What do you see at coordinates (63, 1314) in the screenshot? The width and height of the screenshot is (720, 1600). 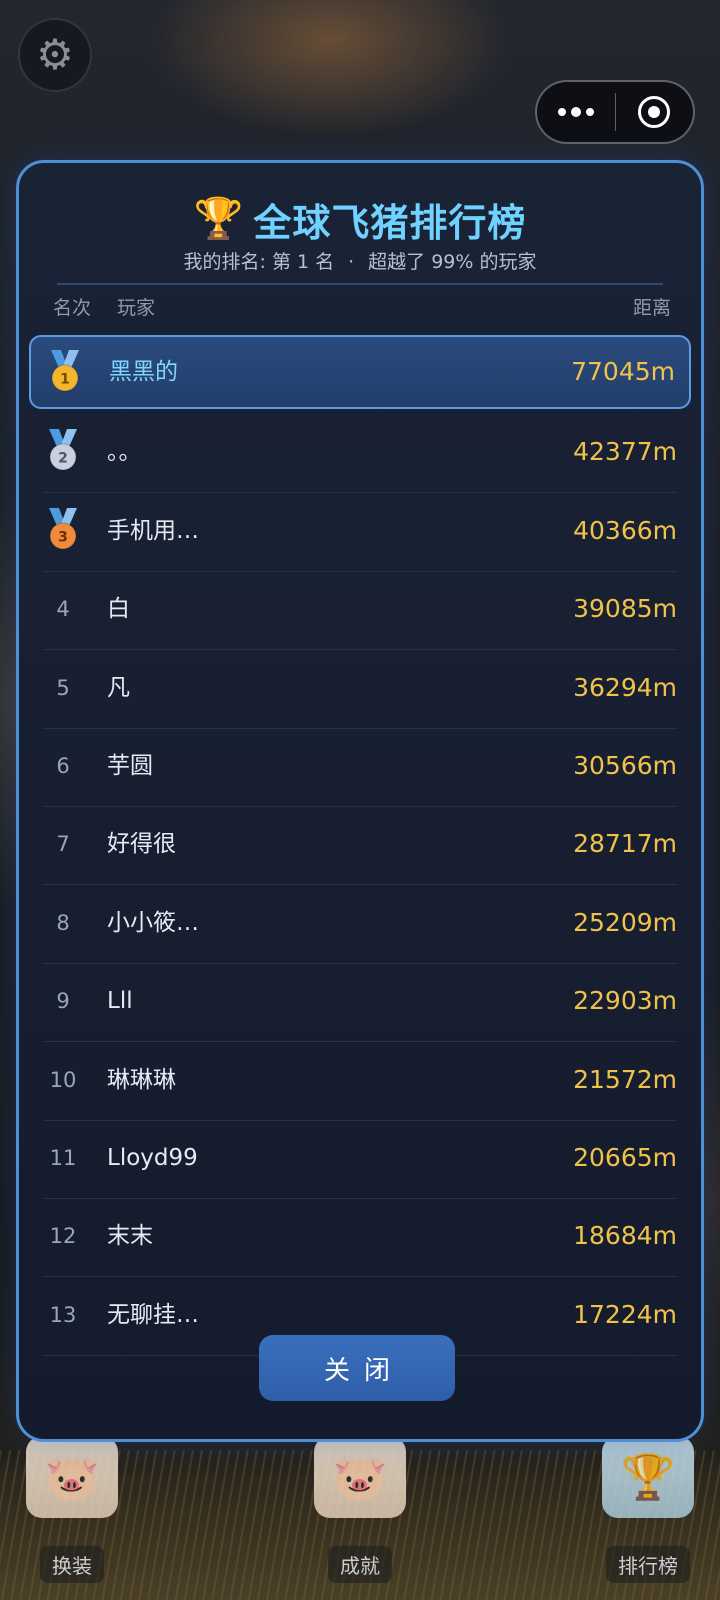 I see `rank-number: 13` at bounding box center [63, 1314].